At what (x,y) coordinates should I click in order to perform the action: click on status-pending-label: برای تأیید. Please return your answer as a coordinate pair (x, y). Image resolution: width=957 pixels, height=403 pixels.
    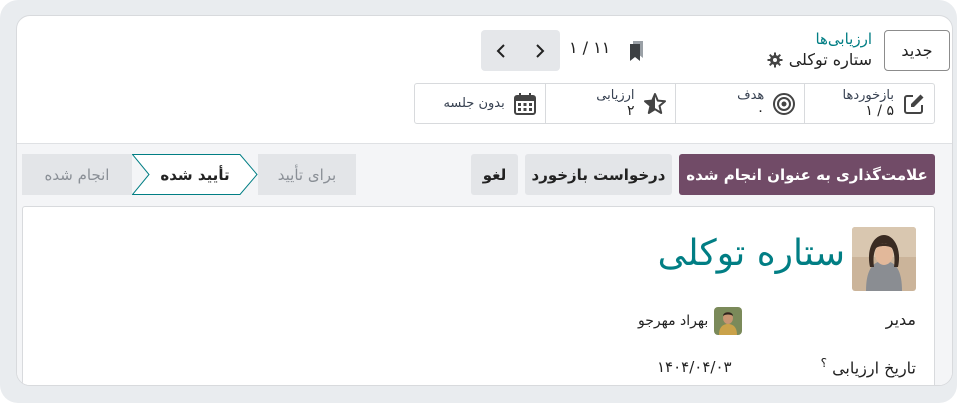
    Looking at the image, I should click on (307, 174).